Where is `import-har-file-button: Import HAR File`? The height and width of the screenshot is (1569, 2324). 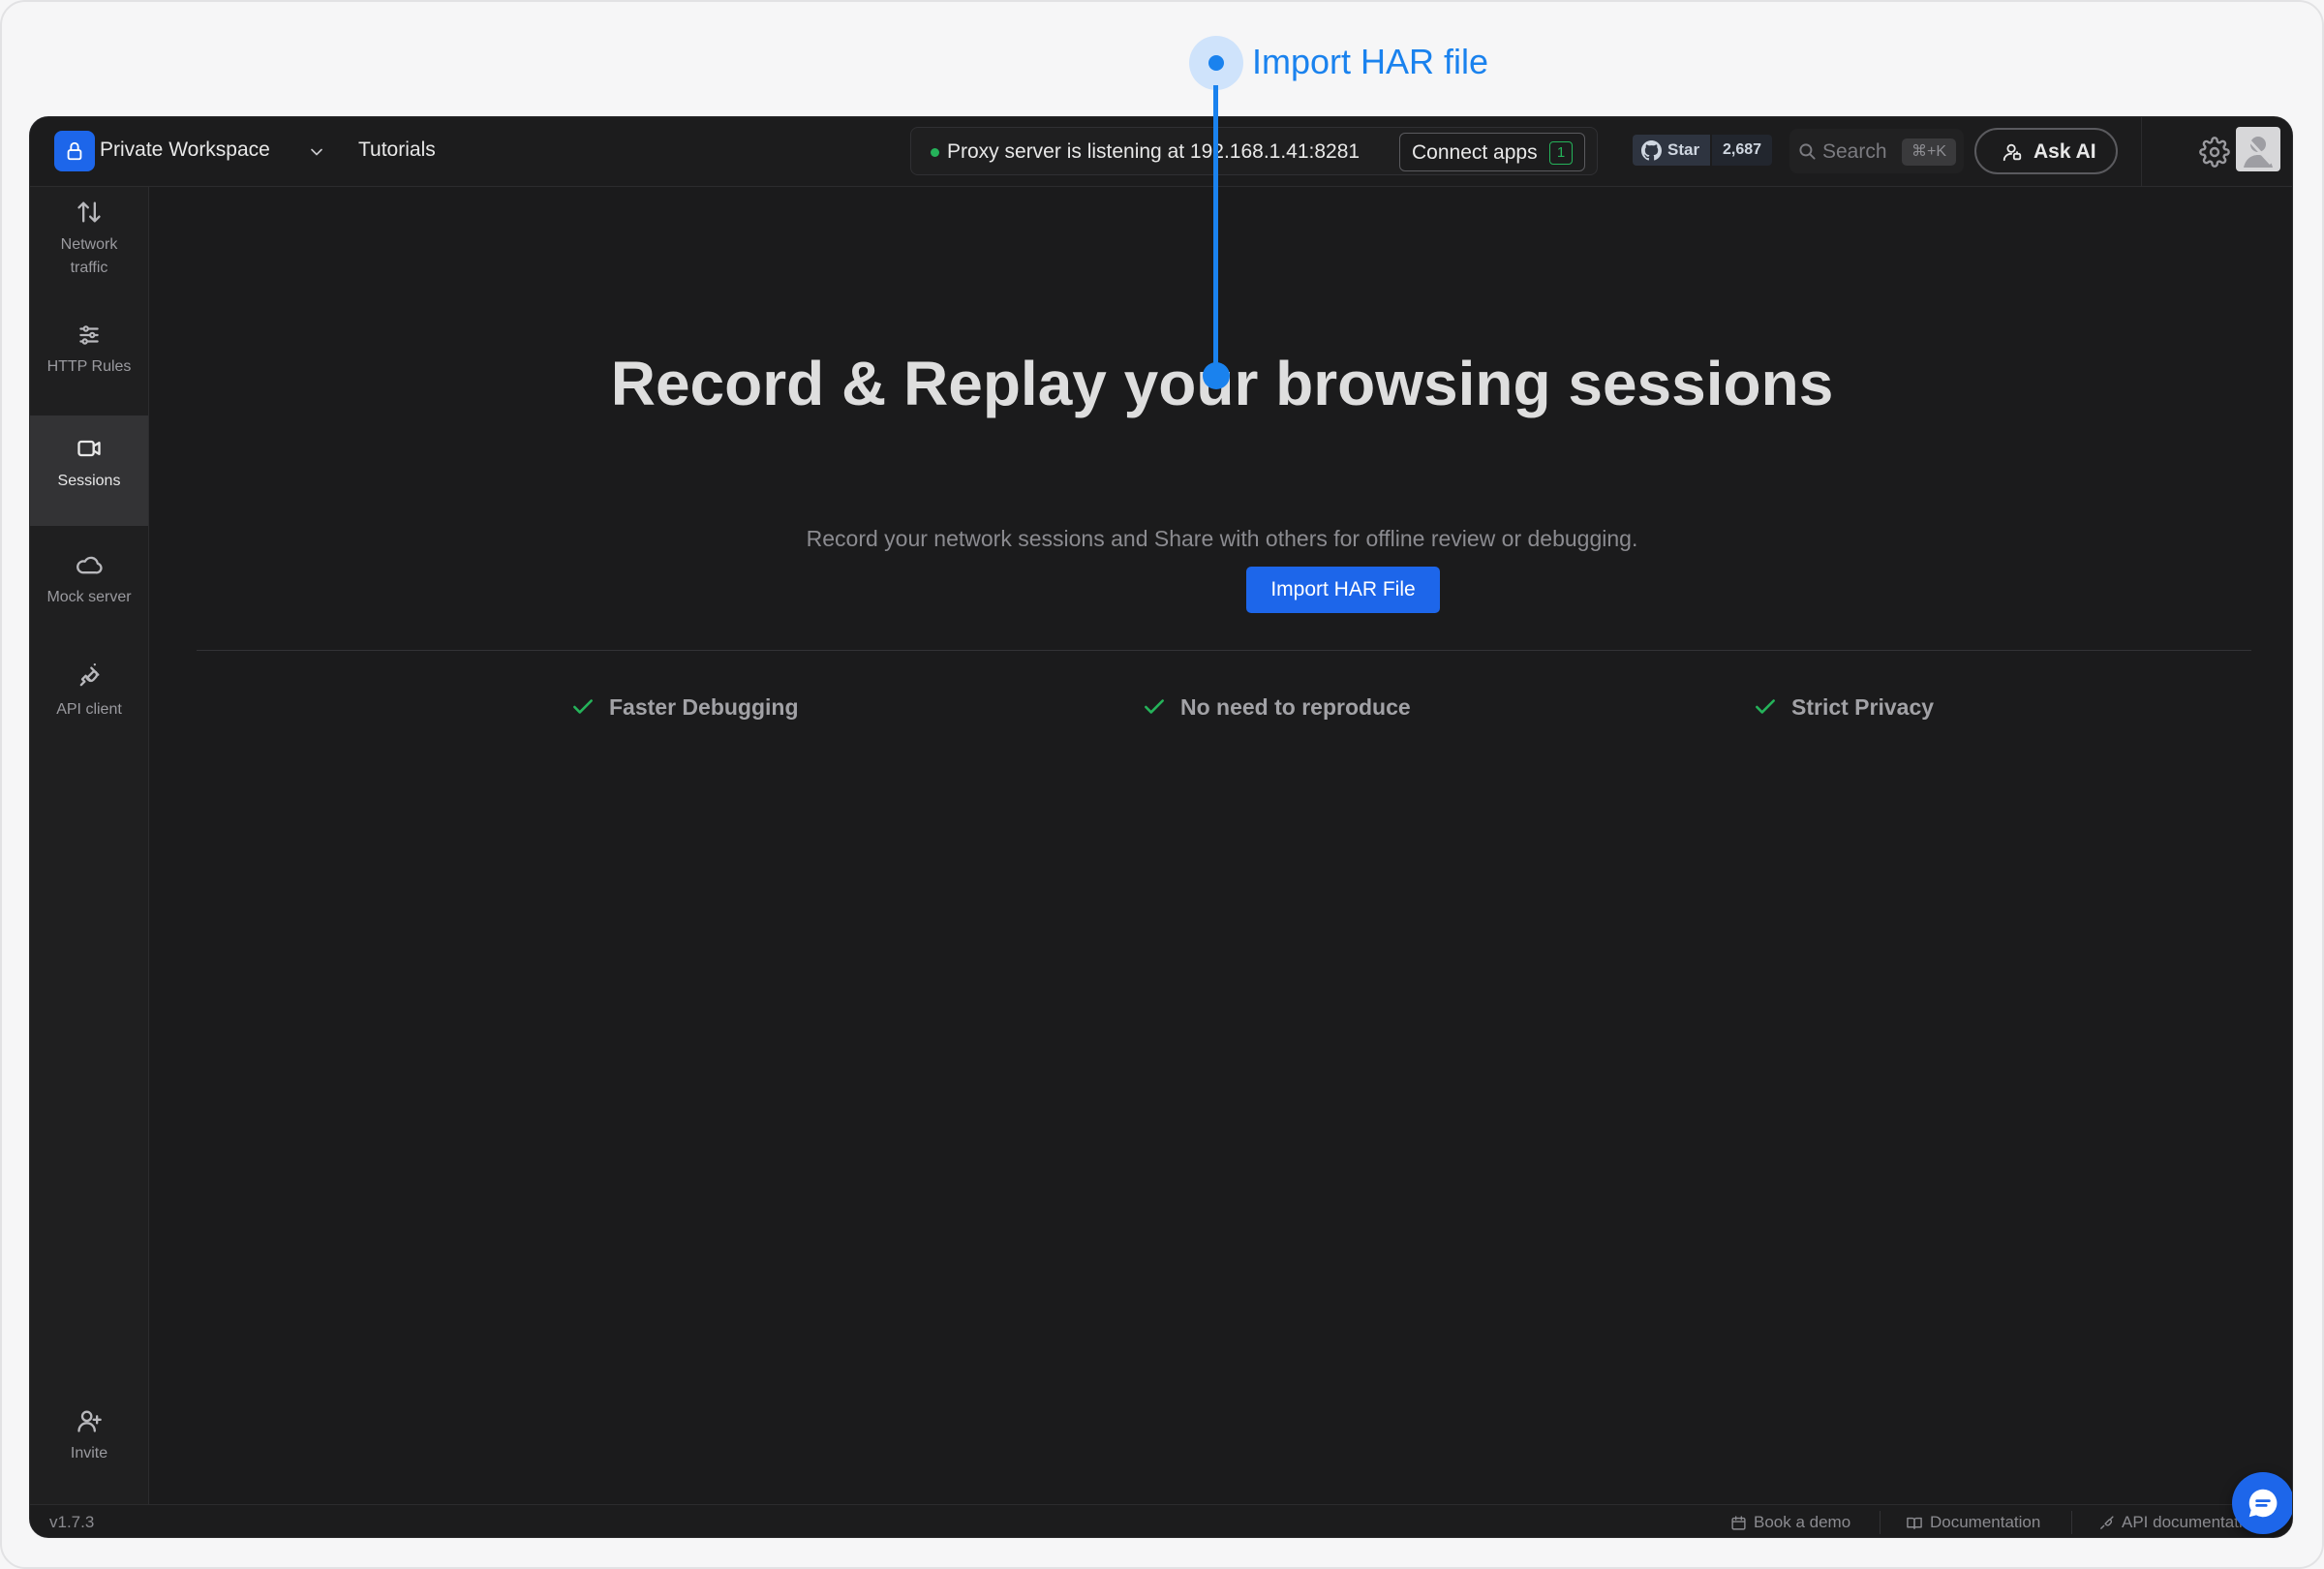
import-har-file-button: Import HAR File is located at coordinates (1343, 590).